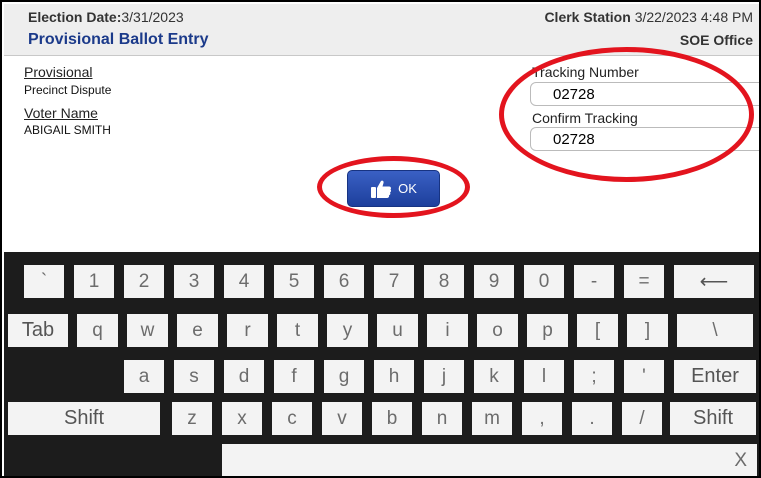 This screenshot has height=478, width=761. What do you see at coordinates (494, 281) in the screenshot?
I see `key-9: 9` at bounding box center [494, 281].